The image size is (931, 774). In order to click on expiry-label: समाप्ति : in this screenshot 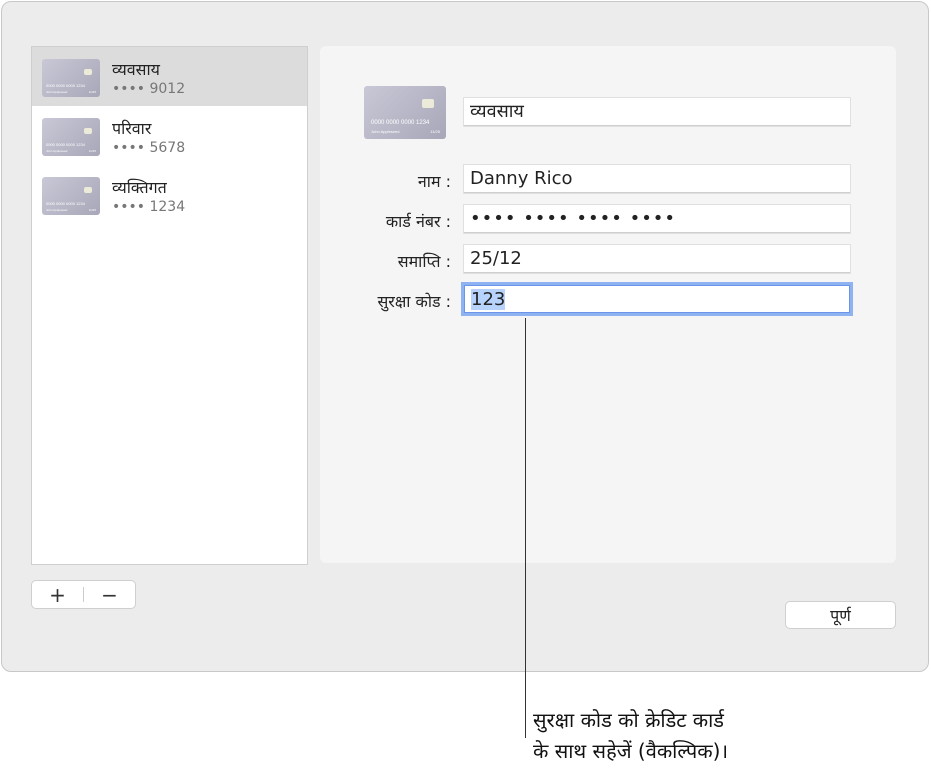, I will do `click(424, 261)`.